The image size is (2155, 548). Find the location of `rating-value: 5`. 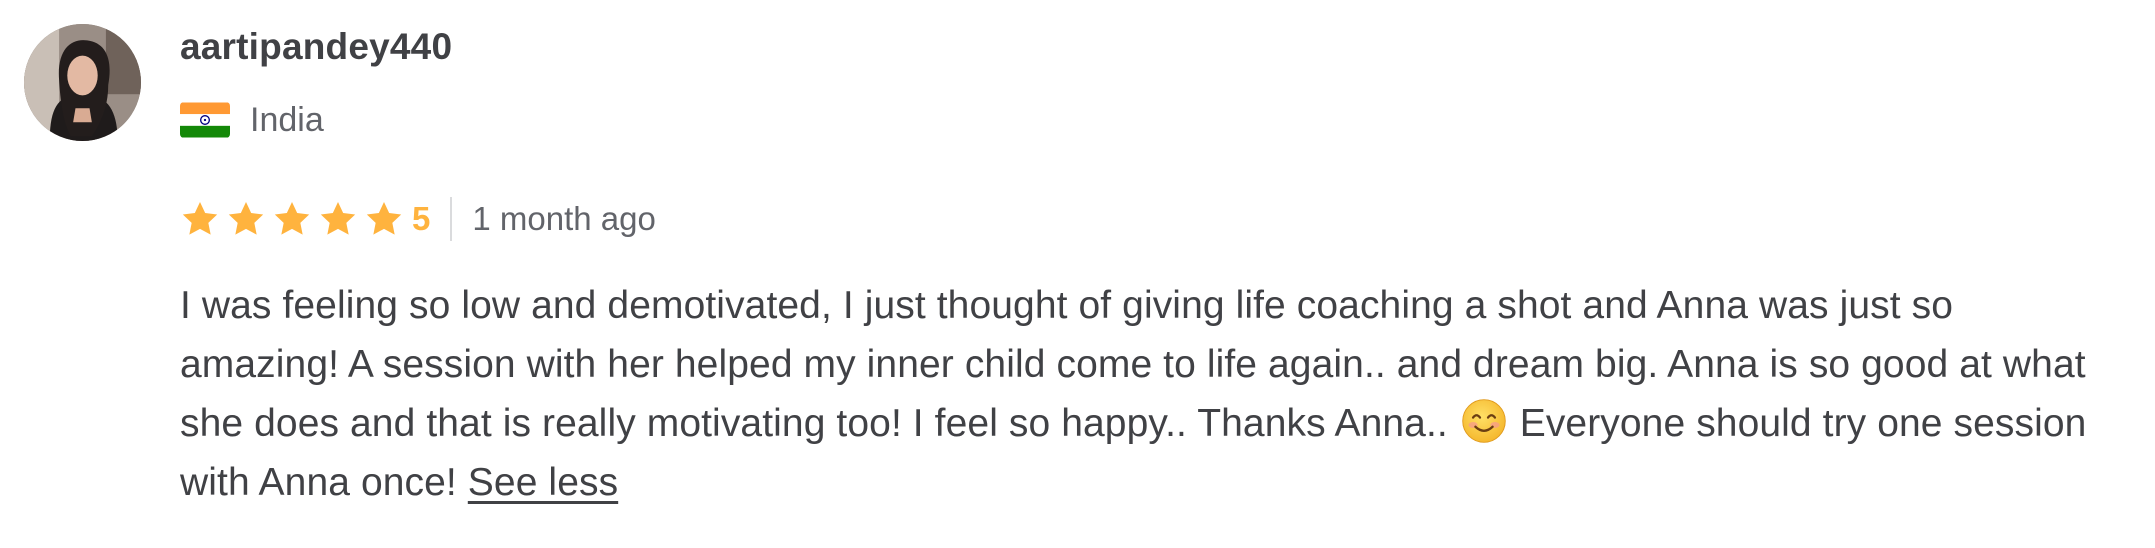

rating-value: 5 is located at coordinates (421, 218).